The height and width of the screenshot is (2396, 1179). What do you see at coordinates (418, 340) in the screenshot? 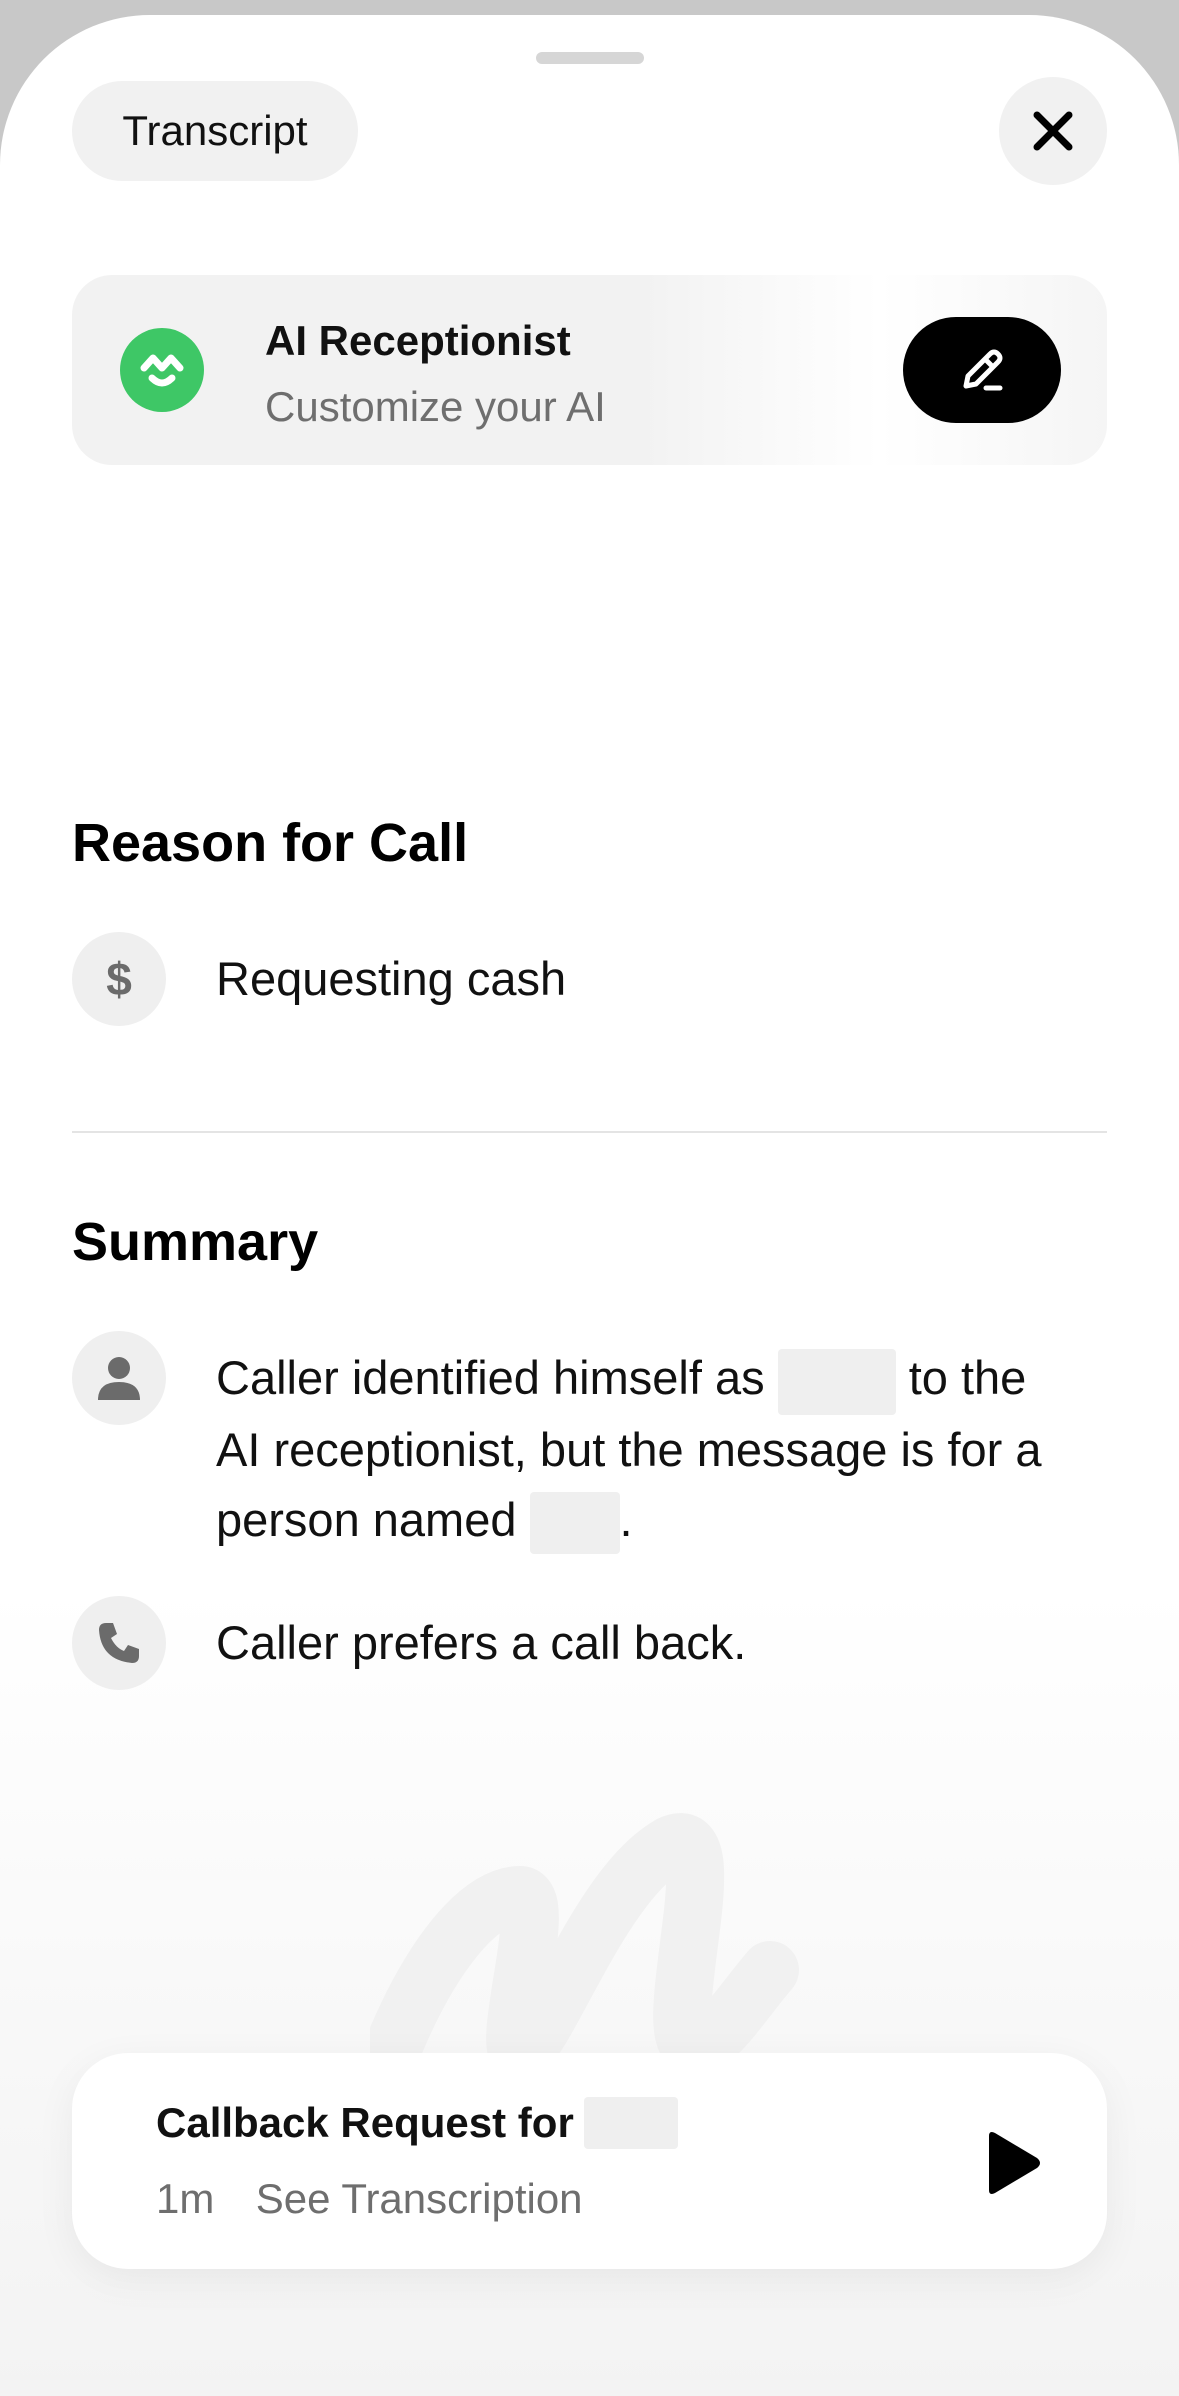
I see `ai-card-title: AI Receptionist` at bounding box center [418, 340].